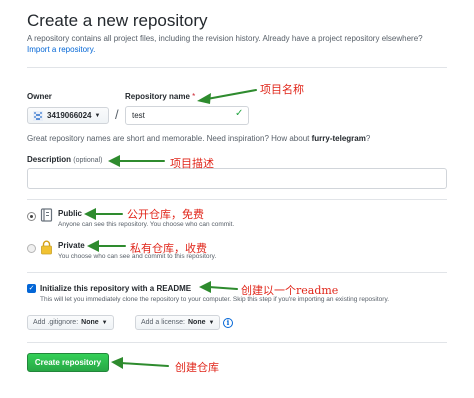 Image resolution: width=474 pixels, height=398 pixels. I want to click on annotation-public: 公开仓库，免费, so click(165, 214).